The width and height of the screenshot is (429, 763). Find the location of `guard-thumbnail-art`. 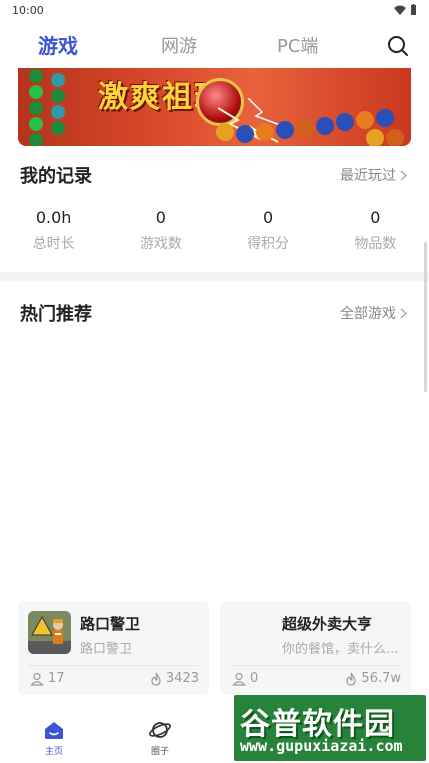

guard-thumbnail-art is located at coordinates (49, 632).